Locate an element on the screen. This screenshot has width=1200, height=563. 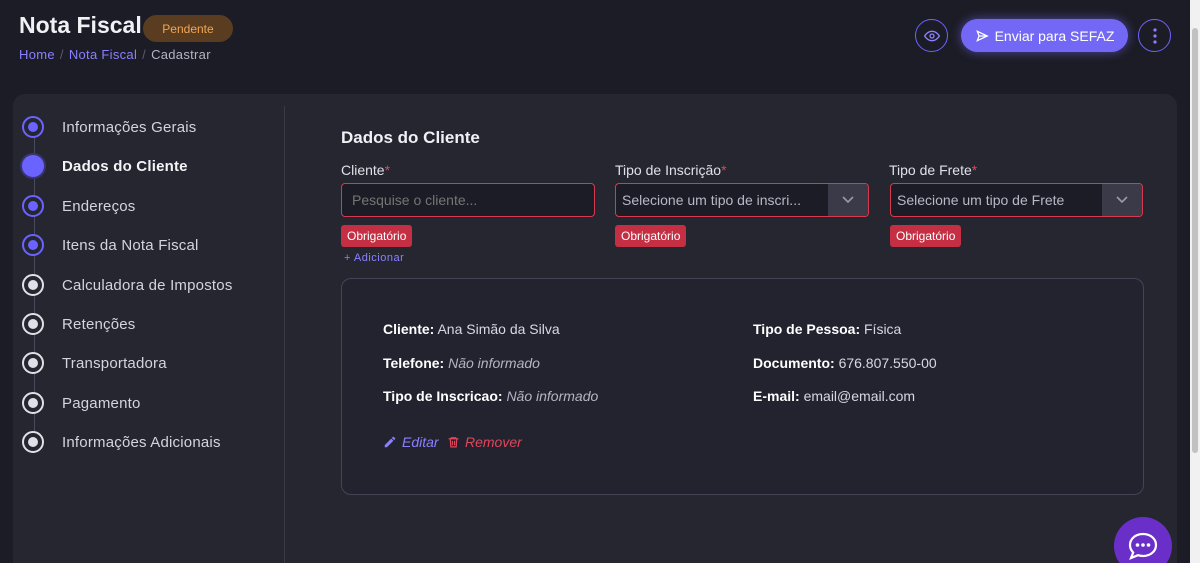
breadcrumb: Home / Nota Fiscal / Cadastrar is located at coordinates (115, 54).